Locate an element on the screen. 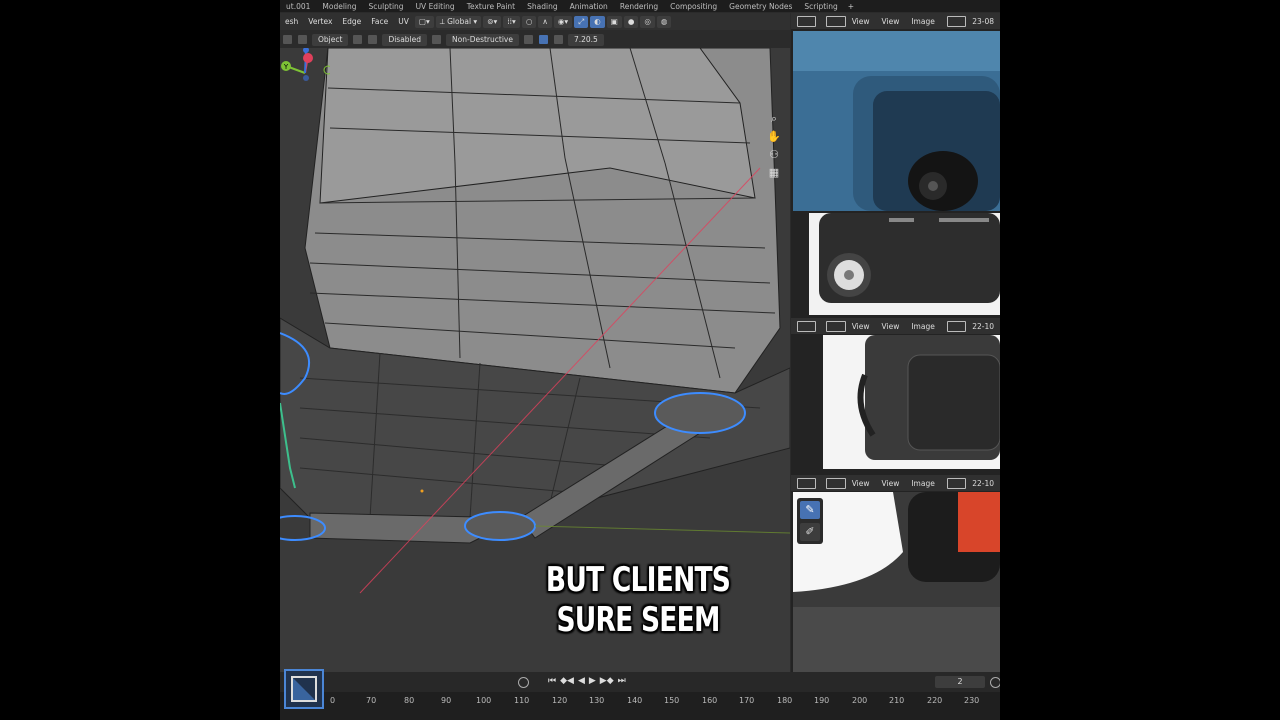 The image size is (1280, 720). editor-corner-icon is located at coordinates (304, 689).